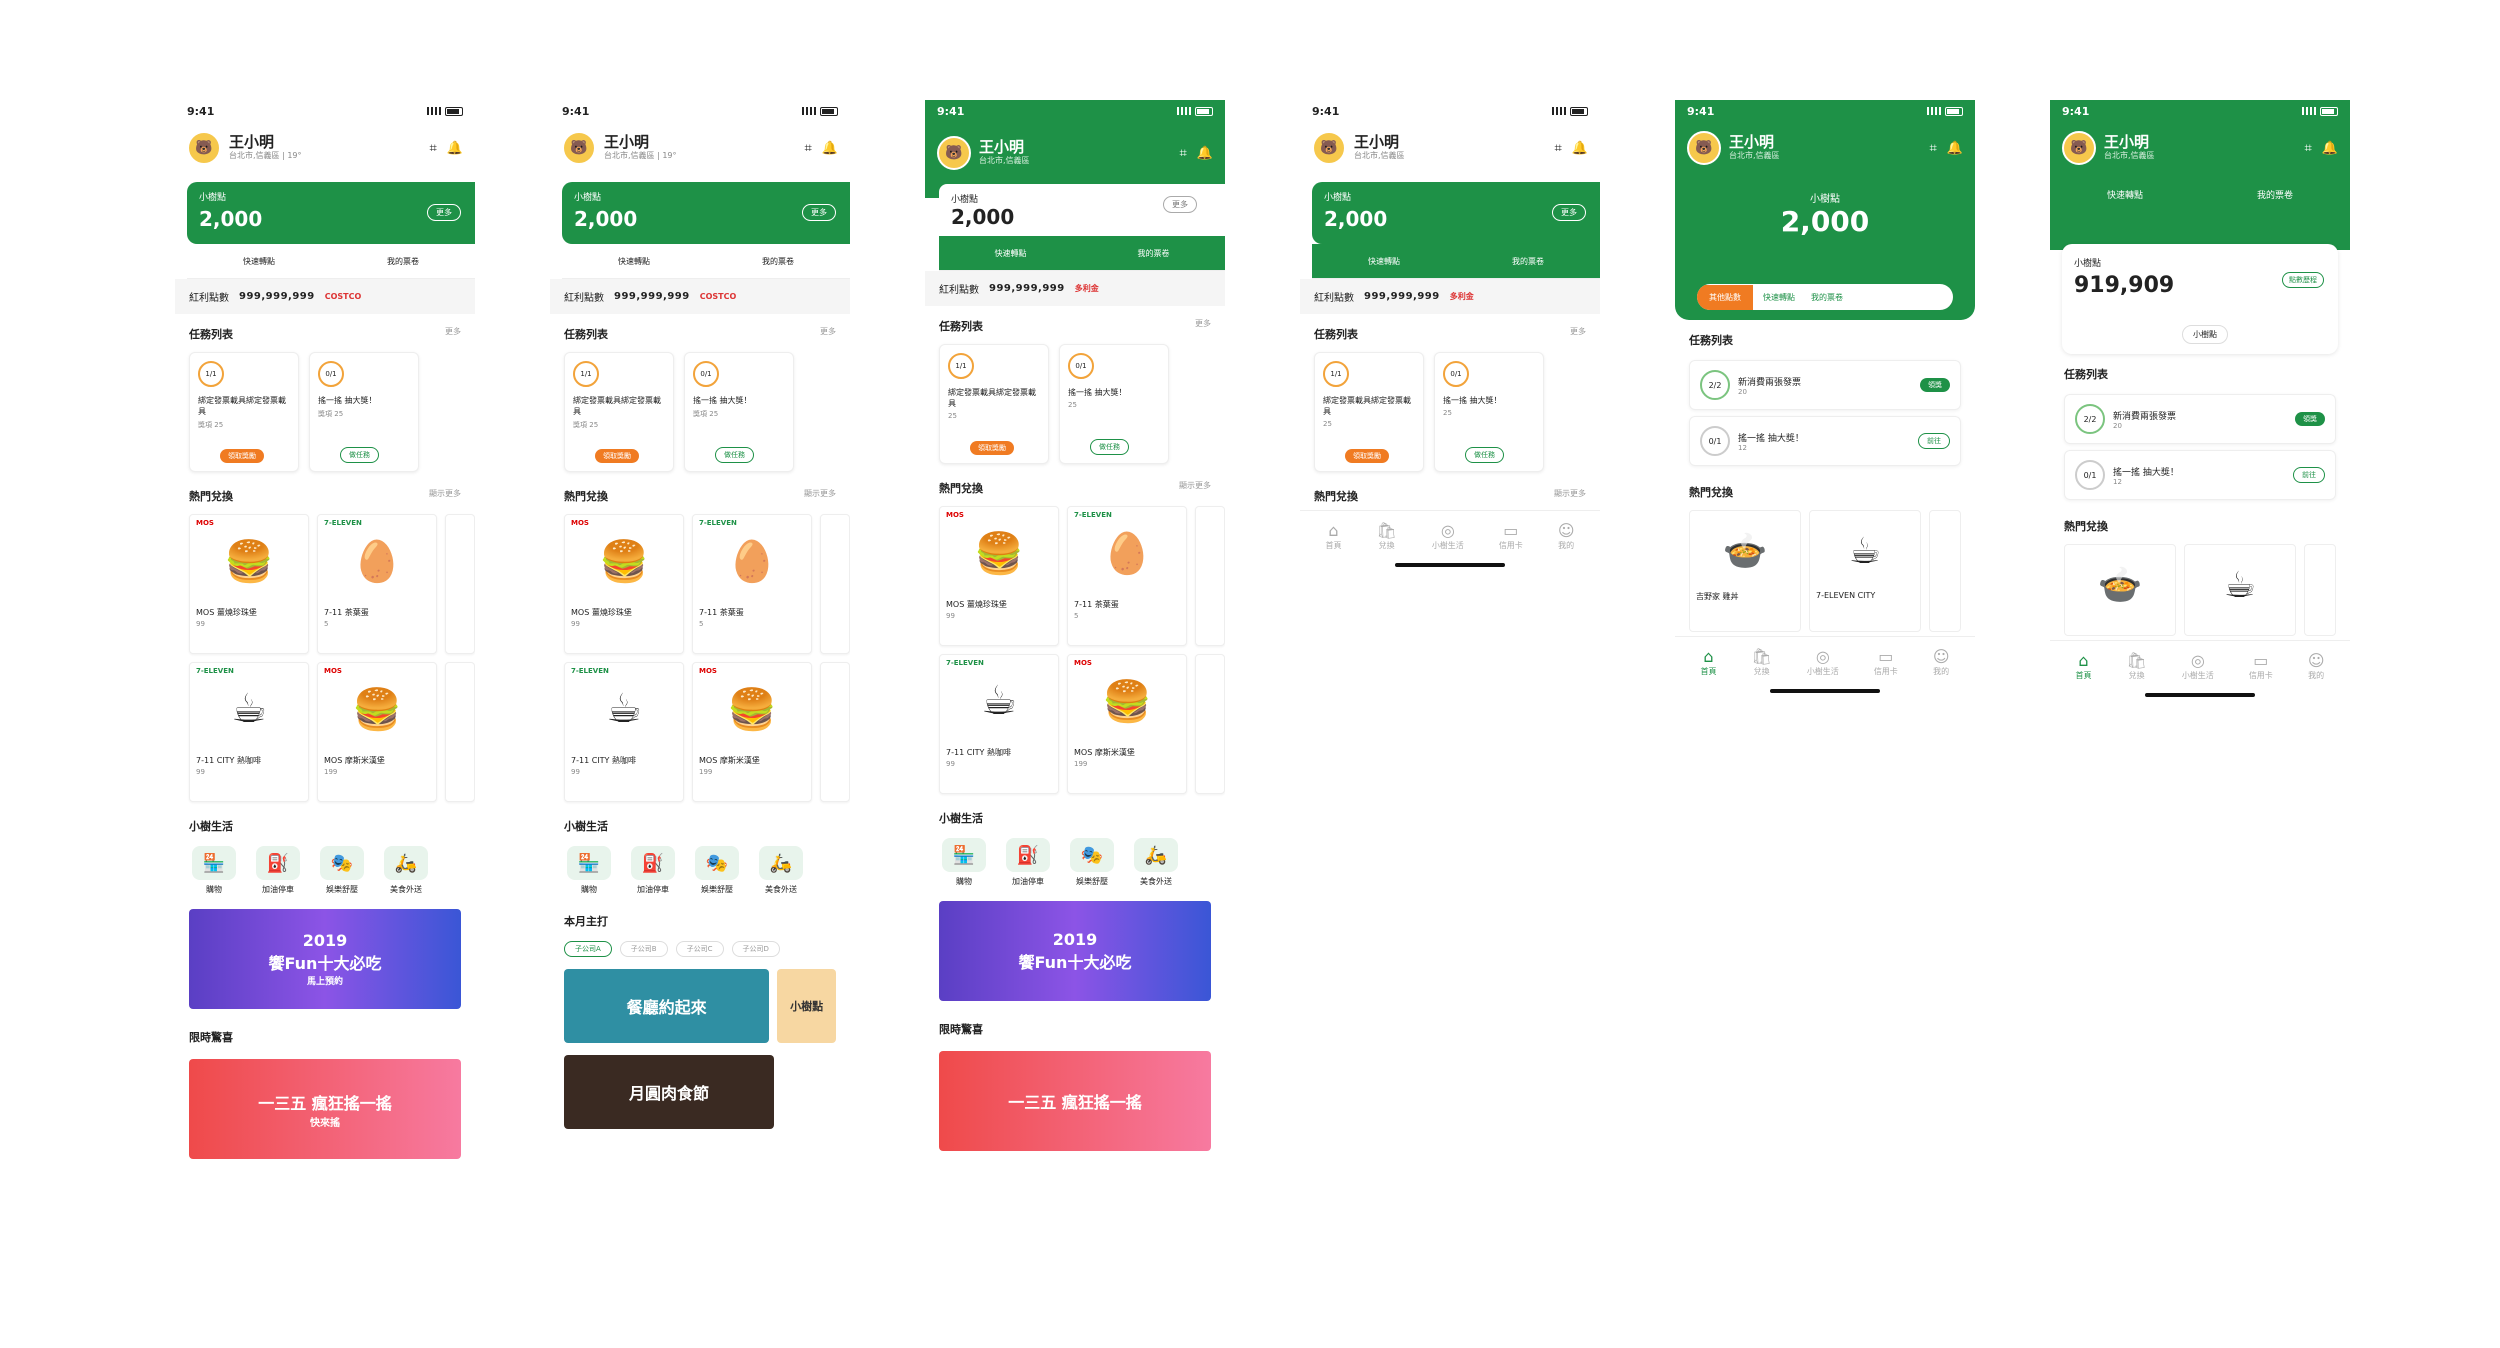  Describe the element at coordinates (1745, 571) in the screenshot. I see `product-card: 🍲 吉野家 雞丼` at that location.